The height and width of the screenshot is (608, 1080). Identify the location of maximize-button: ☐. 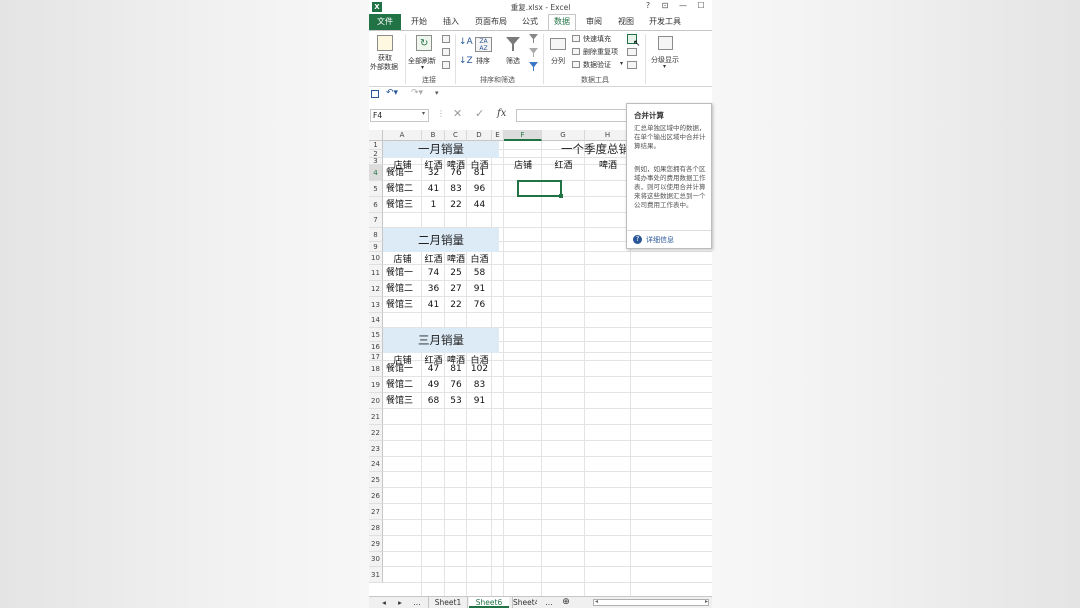
(701, 5).